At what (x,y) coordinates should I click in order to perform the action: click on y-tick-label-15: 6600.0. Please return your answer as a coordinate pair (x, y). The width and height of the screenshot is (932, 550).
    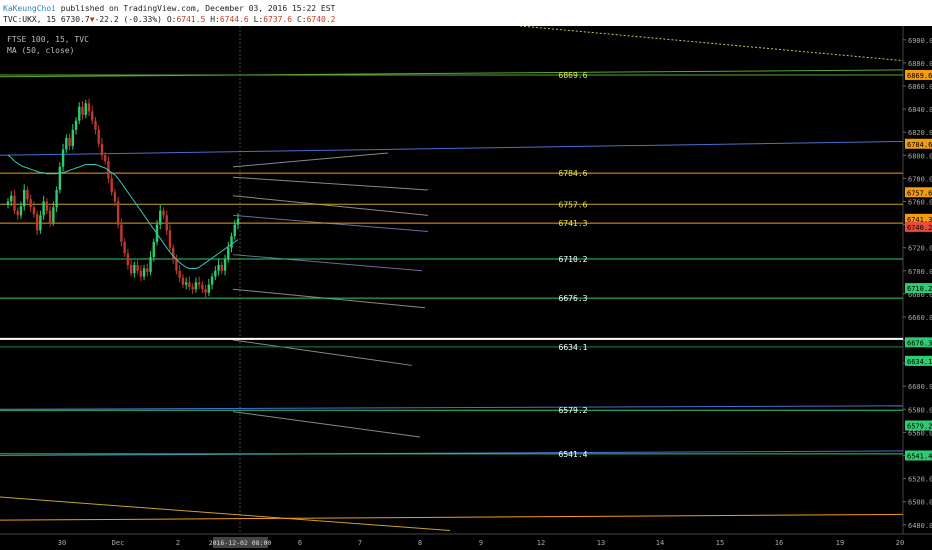
    Looking at the image, I should click on (920, 387).